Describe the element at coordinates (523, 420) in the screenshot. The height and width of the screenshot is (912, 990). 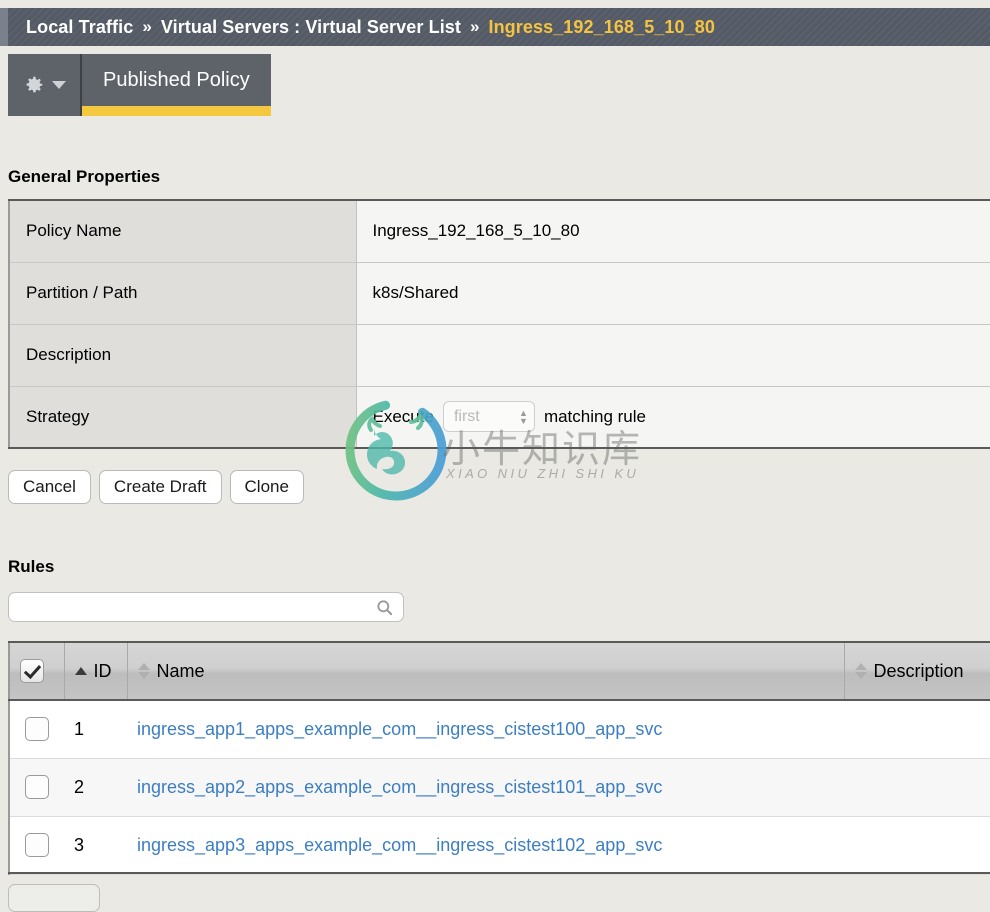
I see `chevron-down-icon: ▼` at that location.